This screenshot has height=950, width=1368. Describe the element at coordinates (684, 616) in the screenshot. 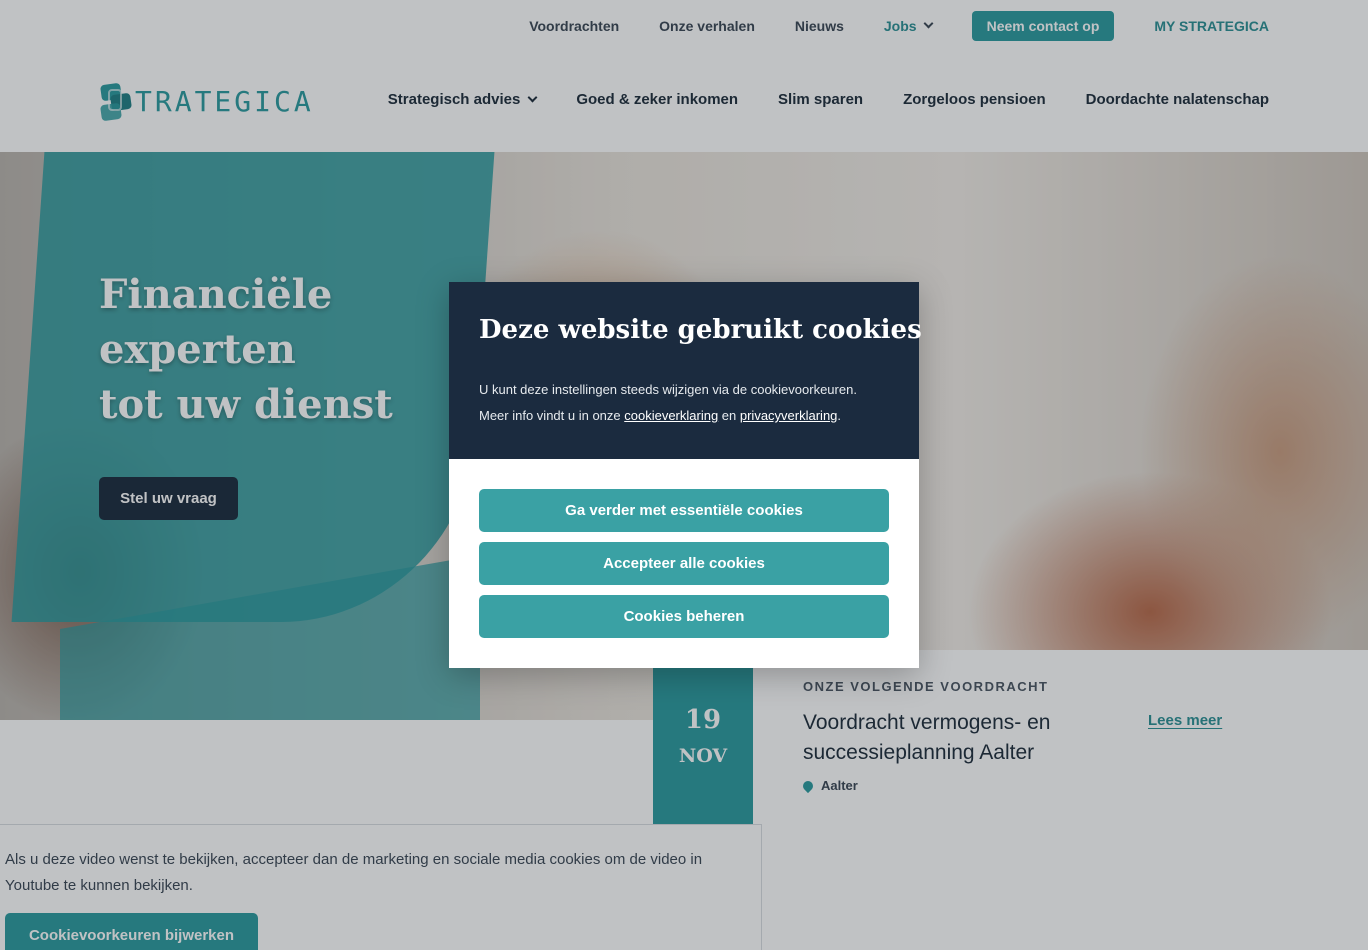

I see `manage-cookies-button: Cookies beheren` at that location.